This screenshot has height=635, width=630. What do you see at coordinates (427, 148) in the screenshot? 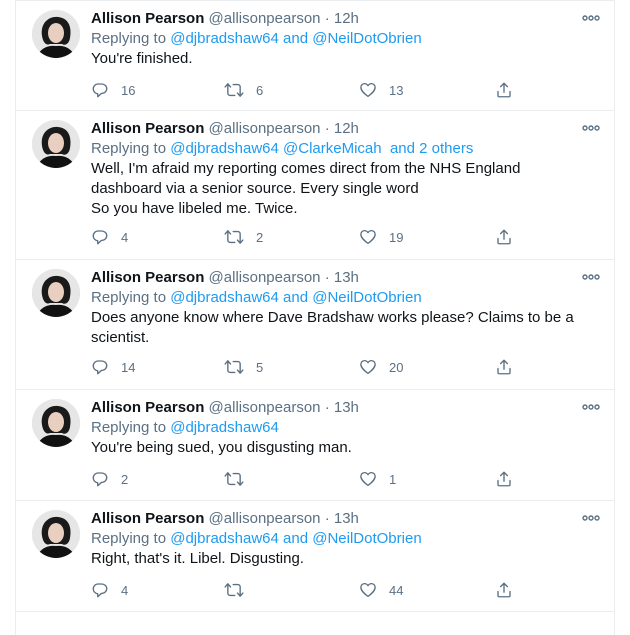
I see `others-link: and 2 others` at bounding box center [427, 148].